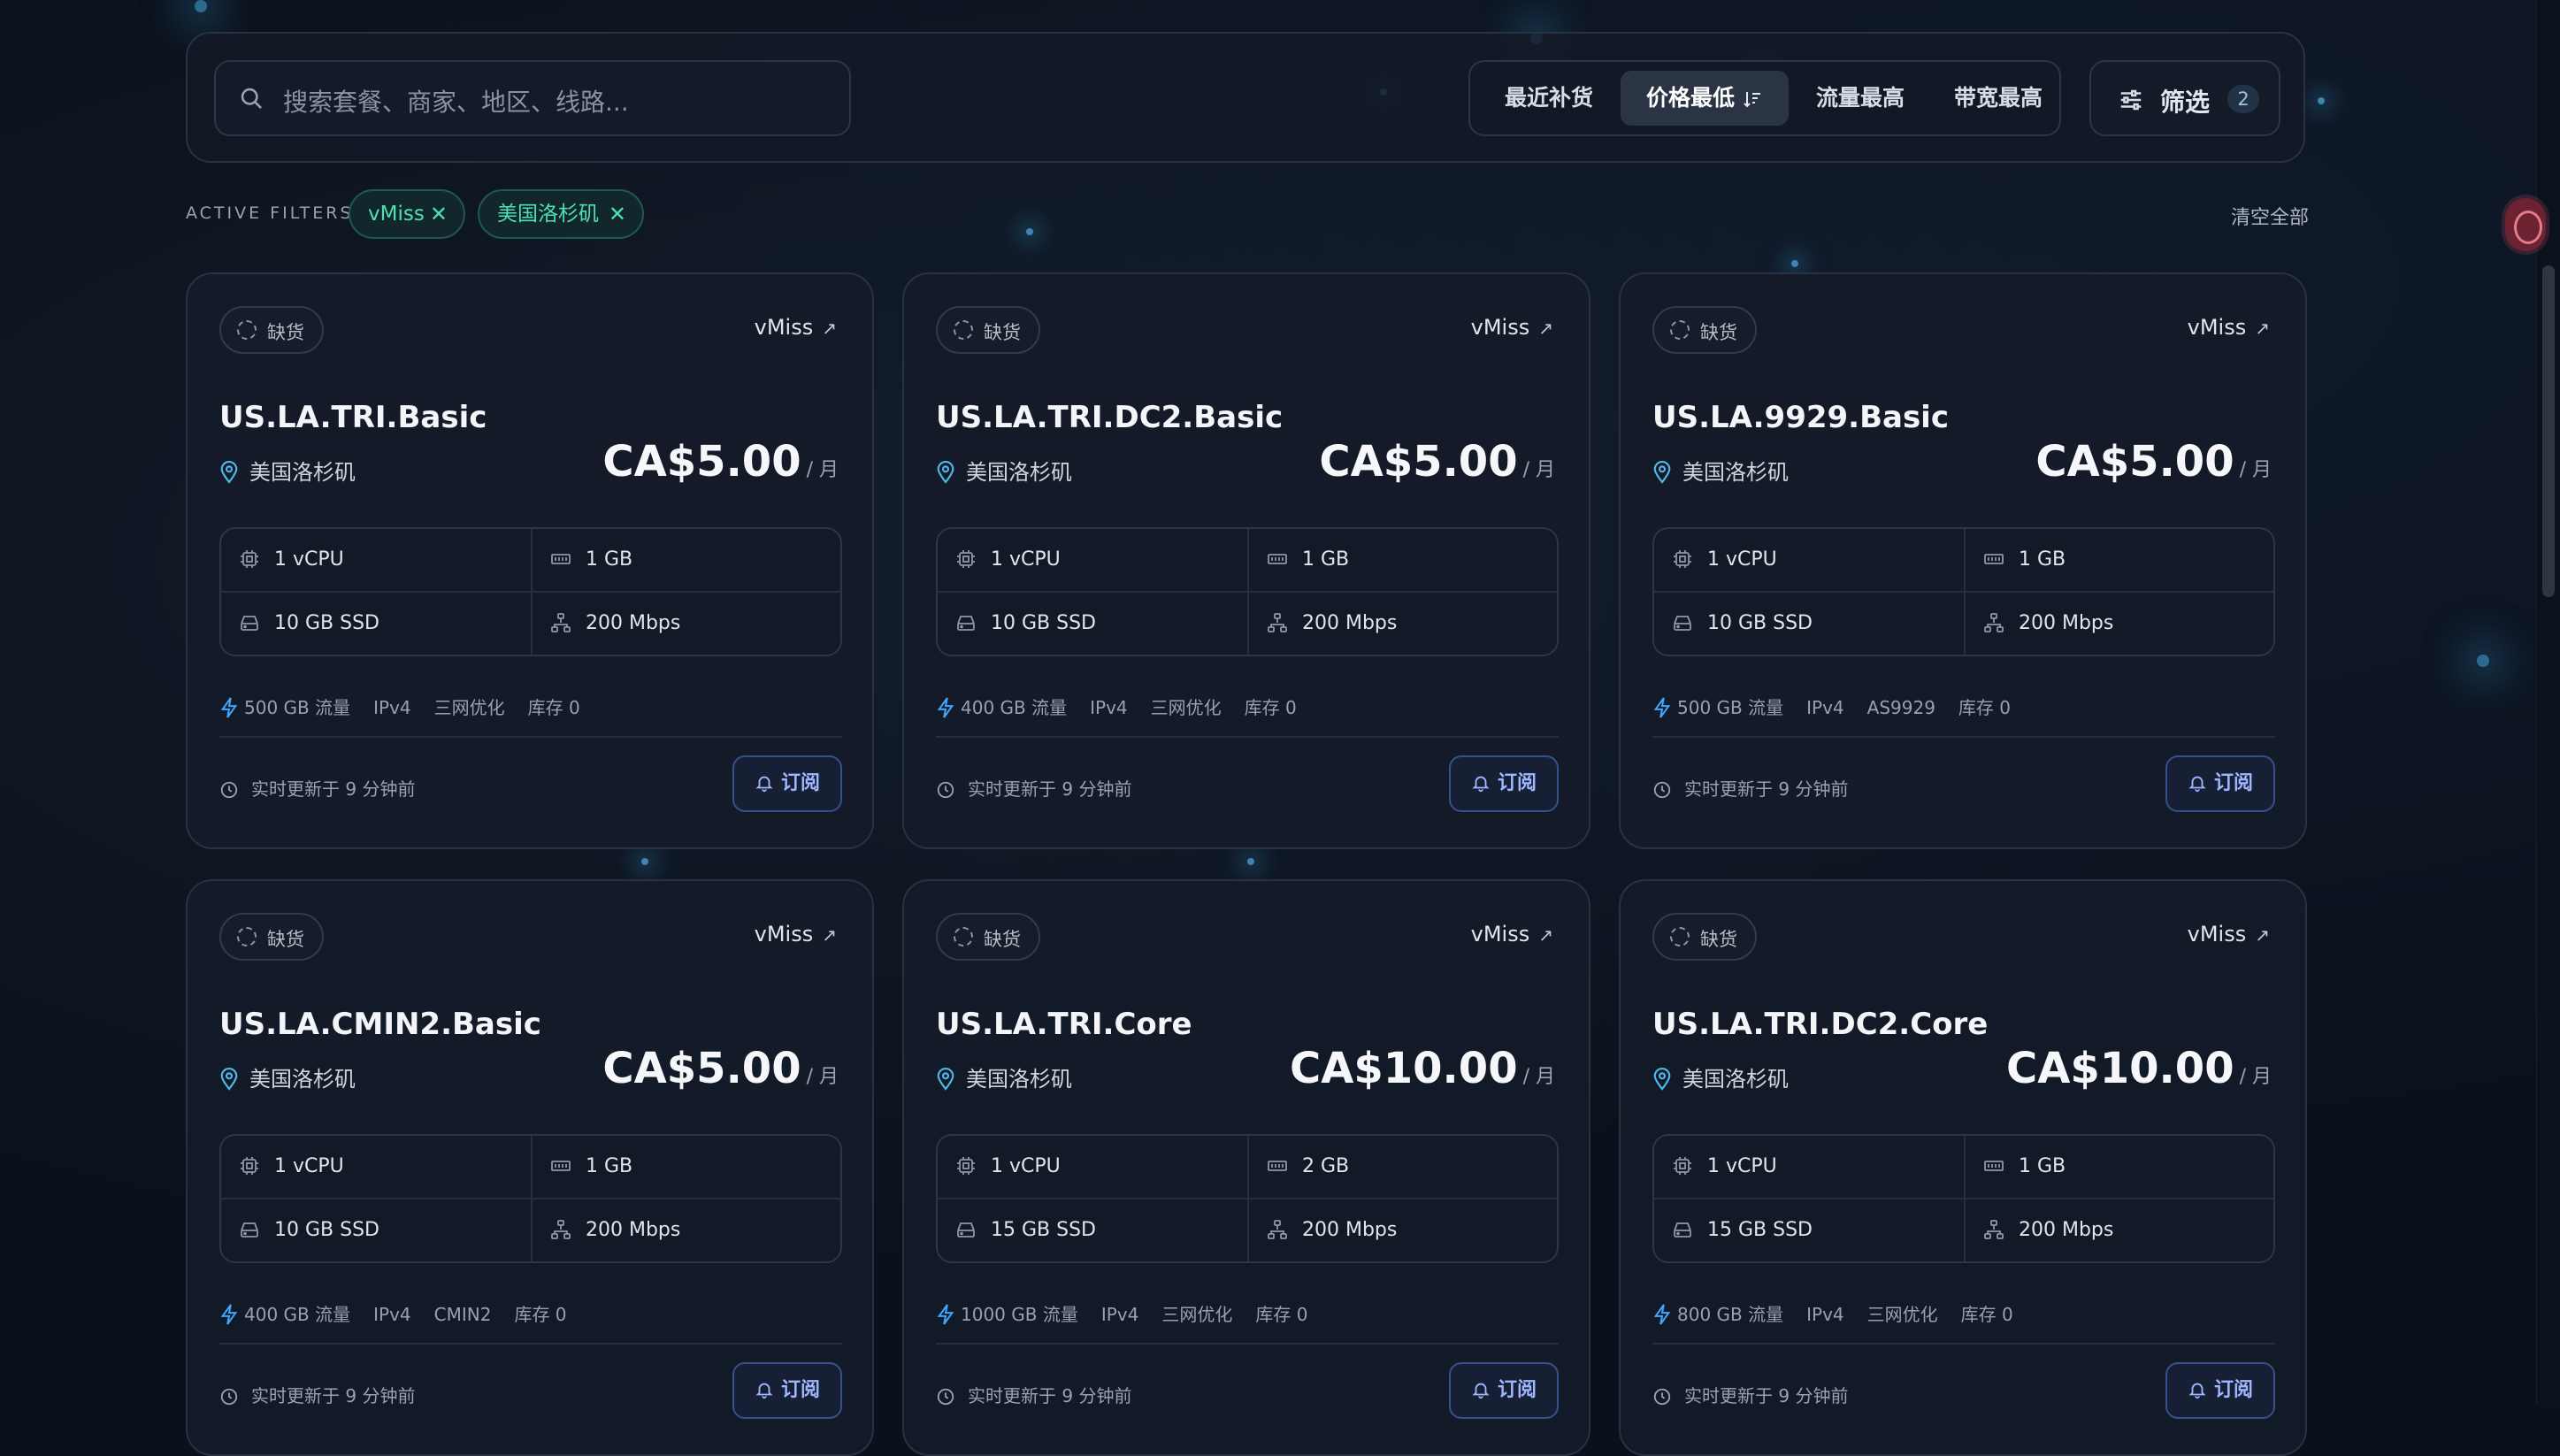  I want to click on traffic-tag: 500 GB 流量, so click(297, 707).